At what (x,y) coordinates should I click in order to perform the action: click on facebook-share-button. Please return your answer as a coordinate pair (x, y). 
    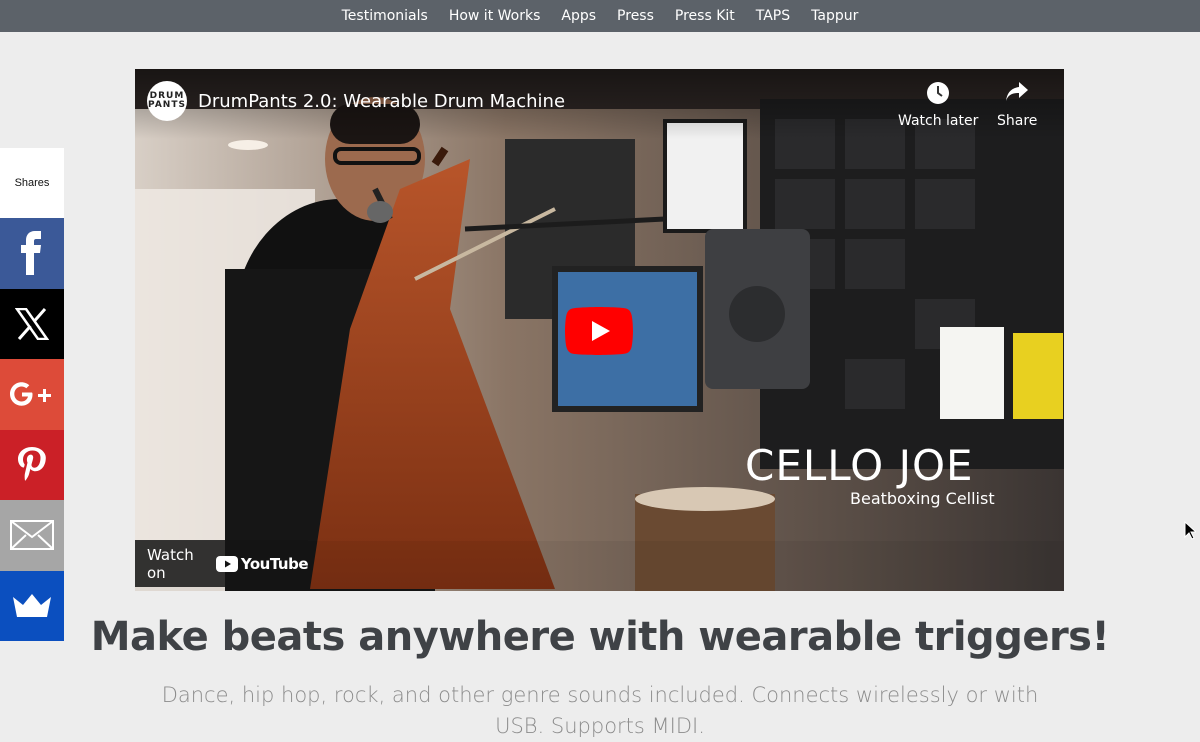
    Looking at the image, I should click on (32, 253).